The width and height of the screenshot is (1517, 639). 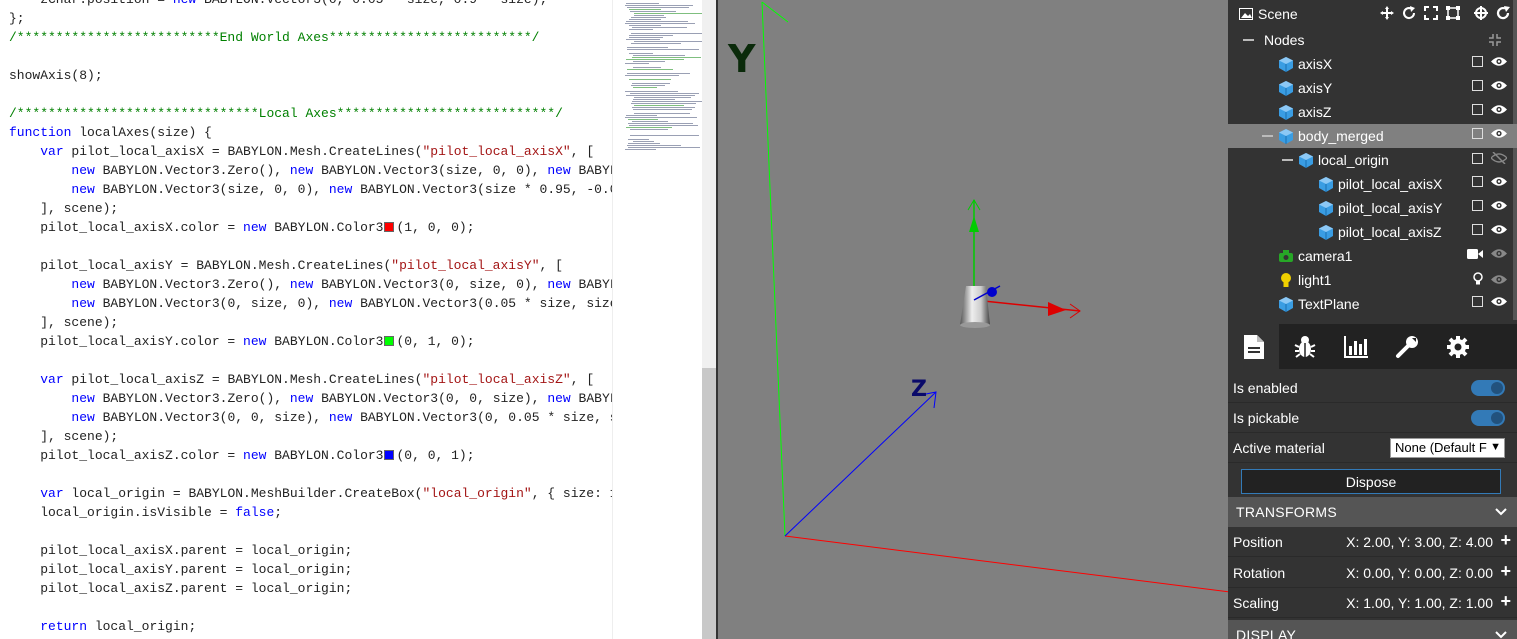 I want to click on scrollbar-thumb, so click(x=709, y=503).